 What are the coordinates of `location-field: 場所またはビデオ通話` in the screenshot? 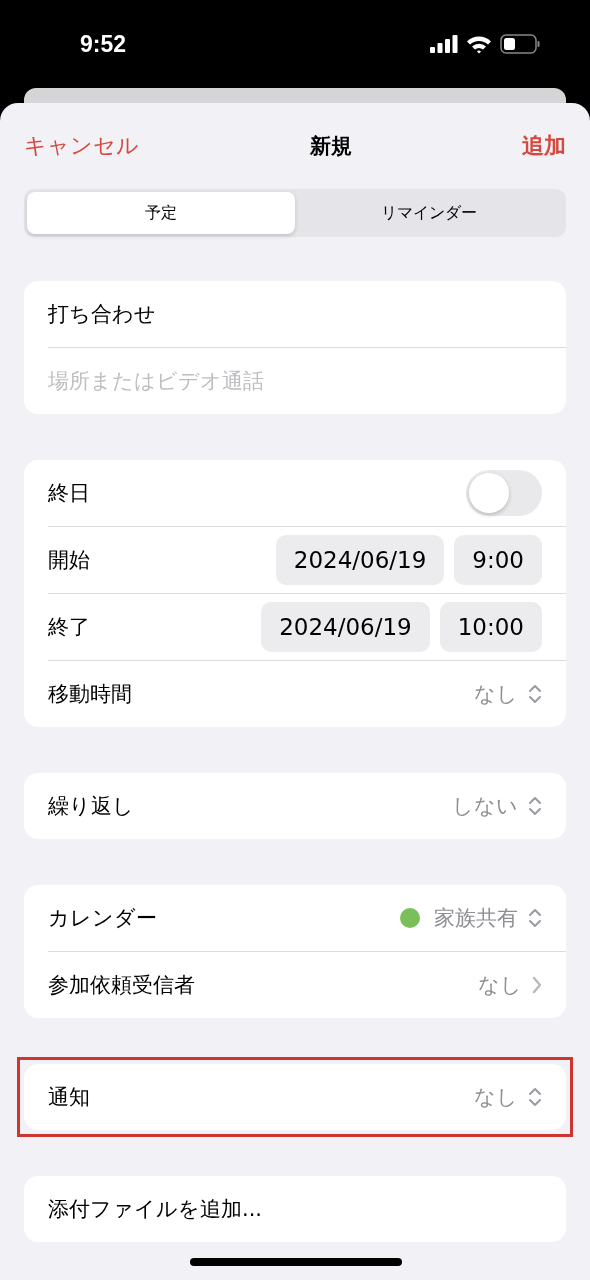 It's located at (295, 381).